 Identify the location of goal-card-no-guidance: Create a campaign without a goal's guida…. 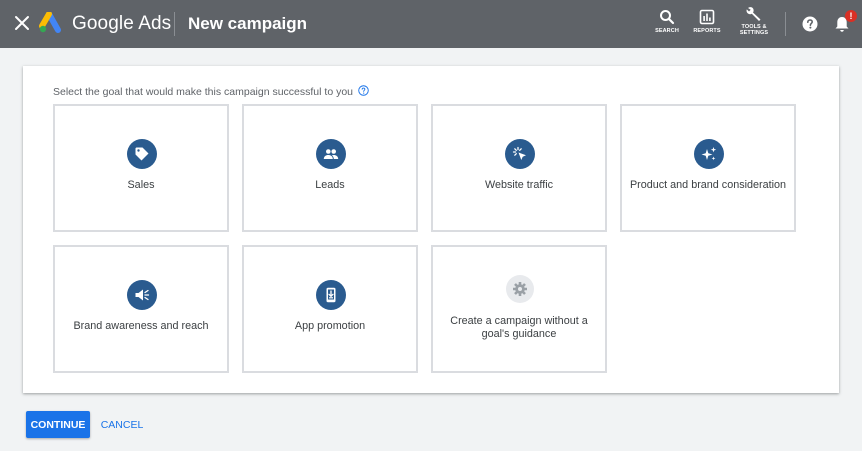
(519, 309).